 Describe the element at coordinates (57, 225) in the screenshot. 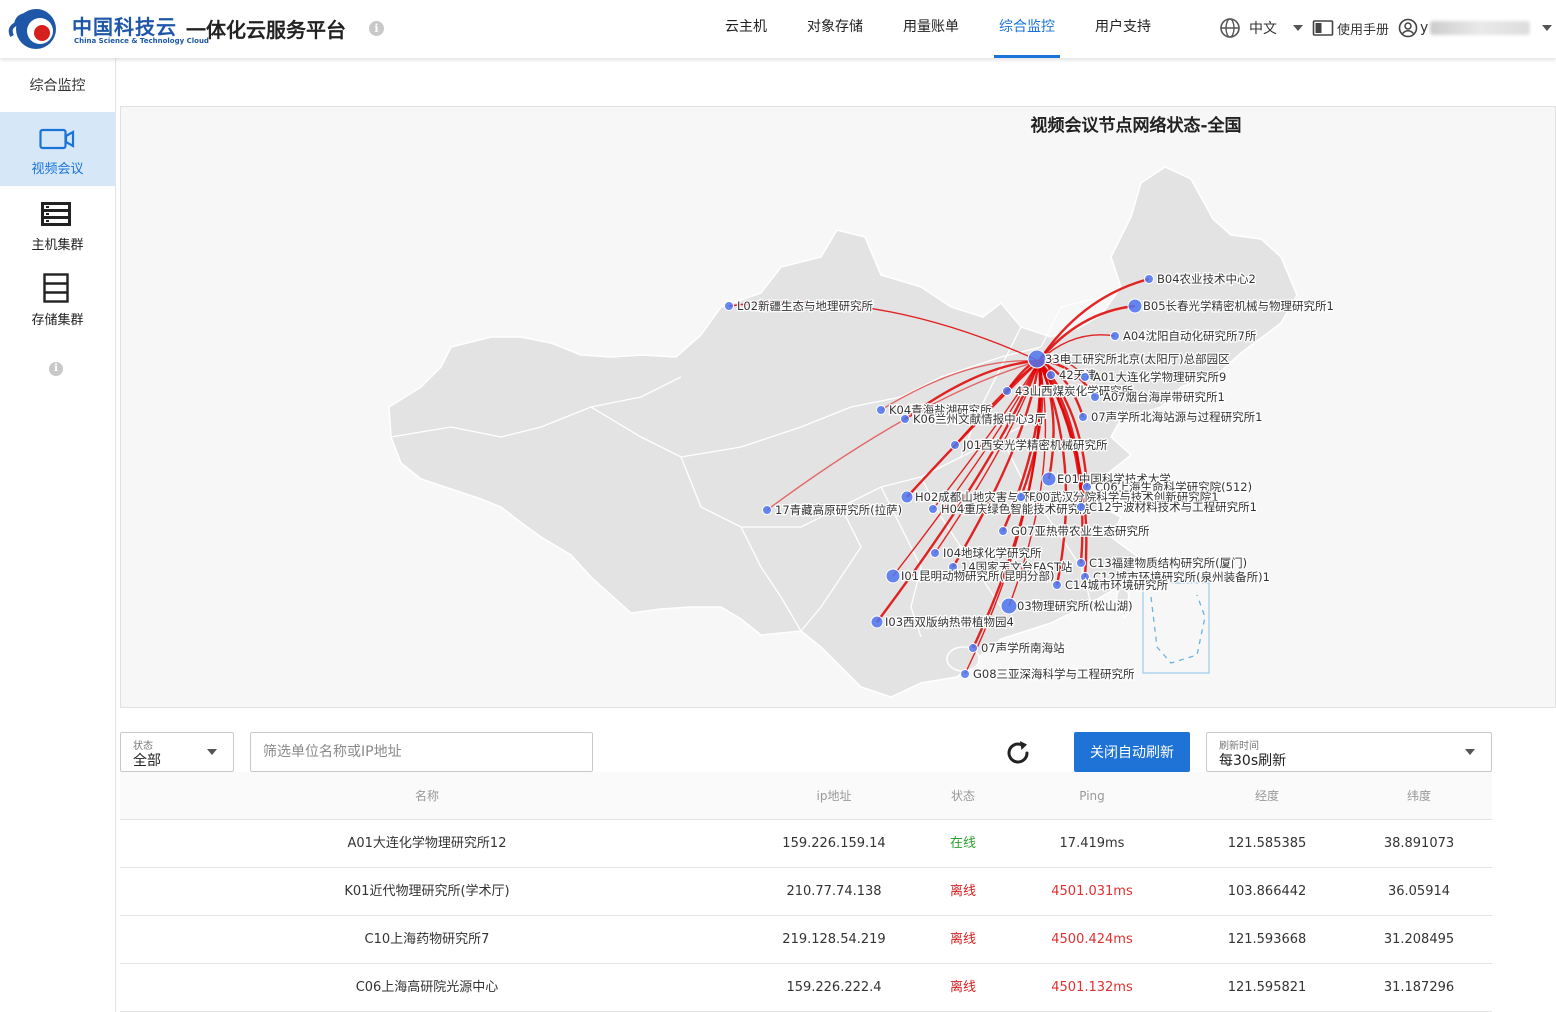

I see `sidebar-item-host-cluster: 主机集群` at that location.